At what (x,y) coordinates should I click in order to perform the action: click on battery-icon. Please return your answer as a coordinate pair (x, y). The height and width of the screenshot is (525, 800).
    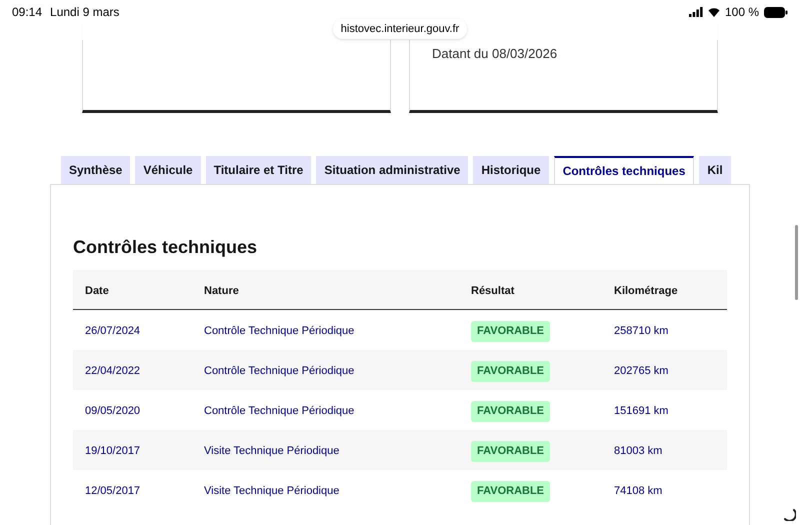
    Looking at the image, I should click on (776, 12).